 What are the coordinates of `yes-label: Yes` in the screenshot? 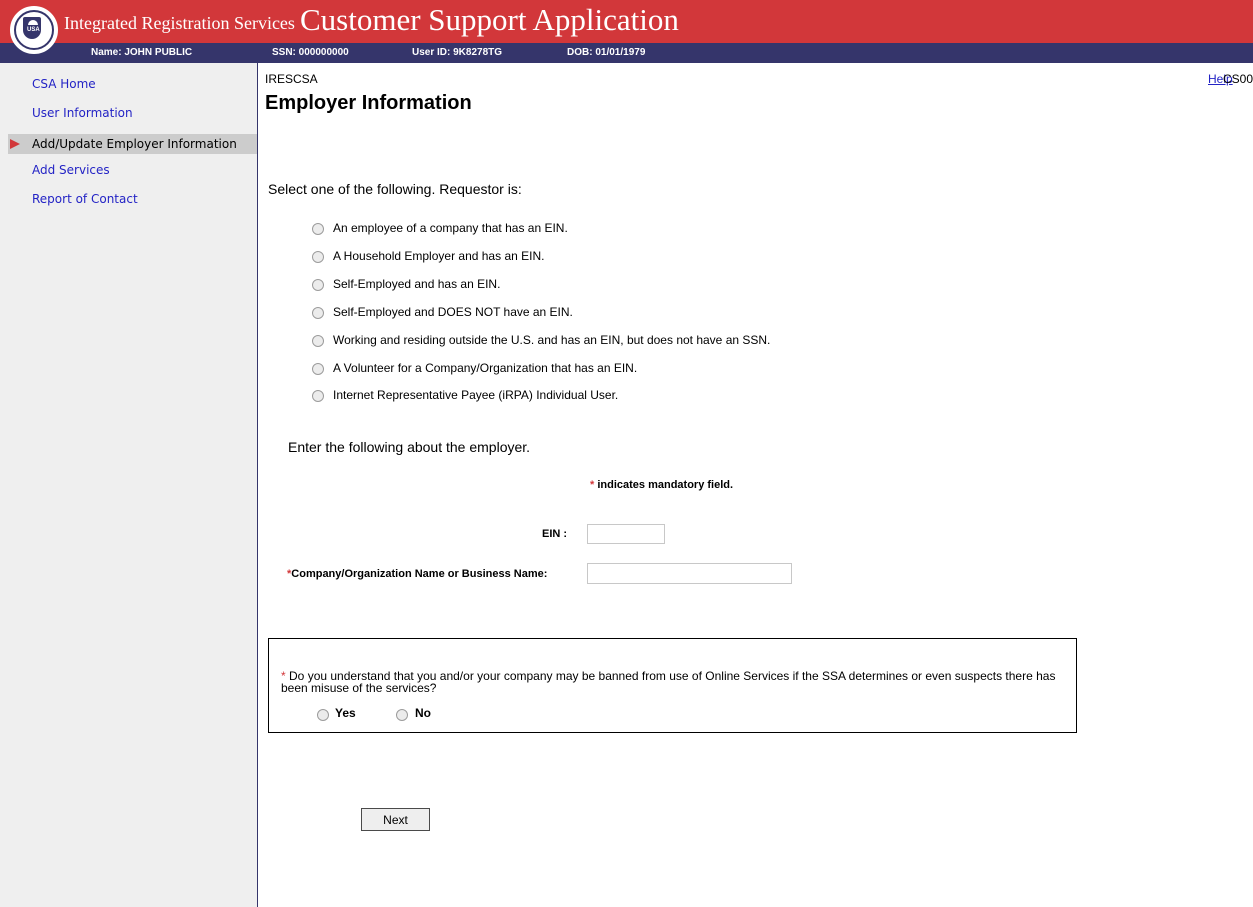 It's located at (345, 713).